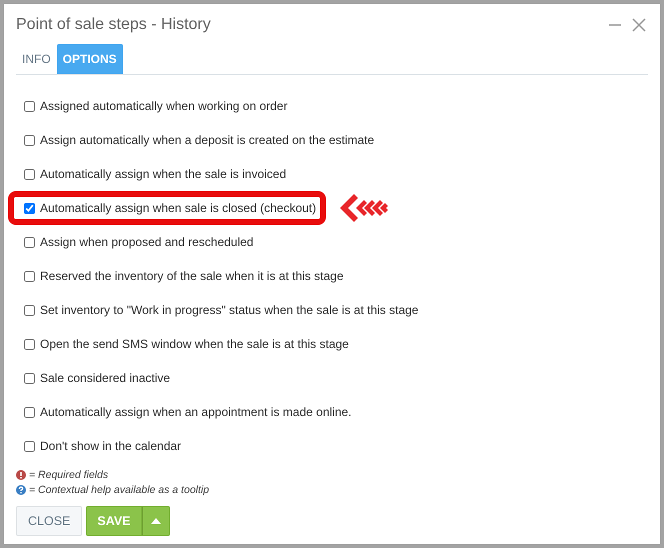  I want to click on save-button: SAVE, so click(114, 521).